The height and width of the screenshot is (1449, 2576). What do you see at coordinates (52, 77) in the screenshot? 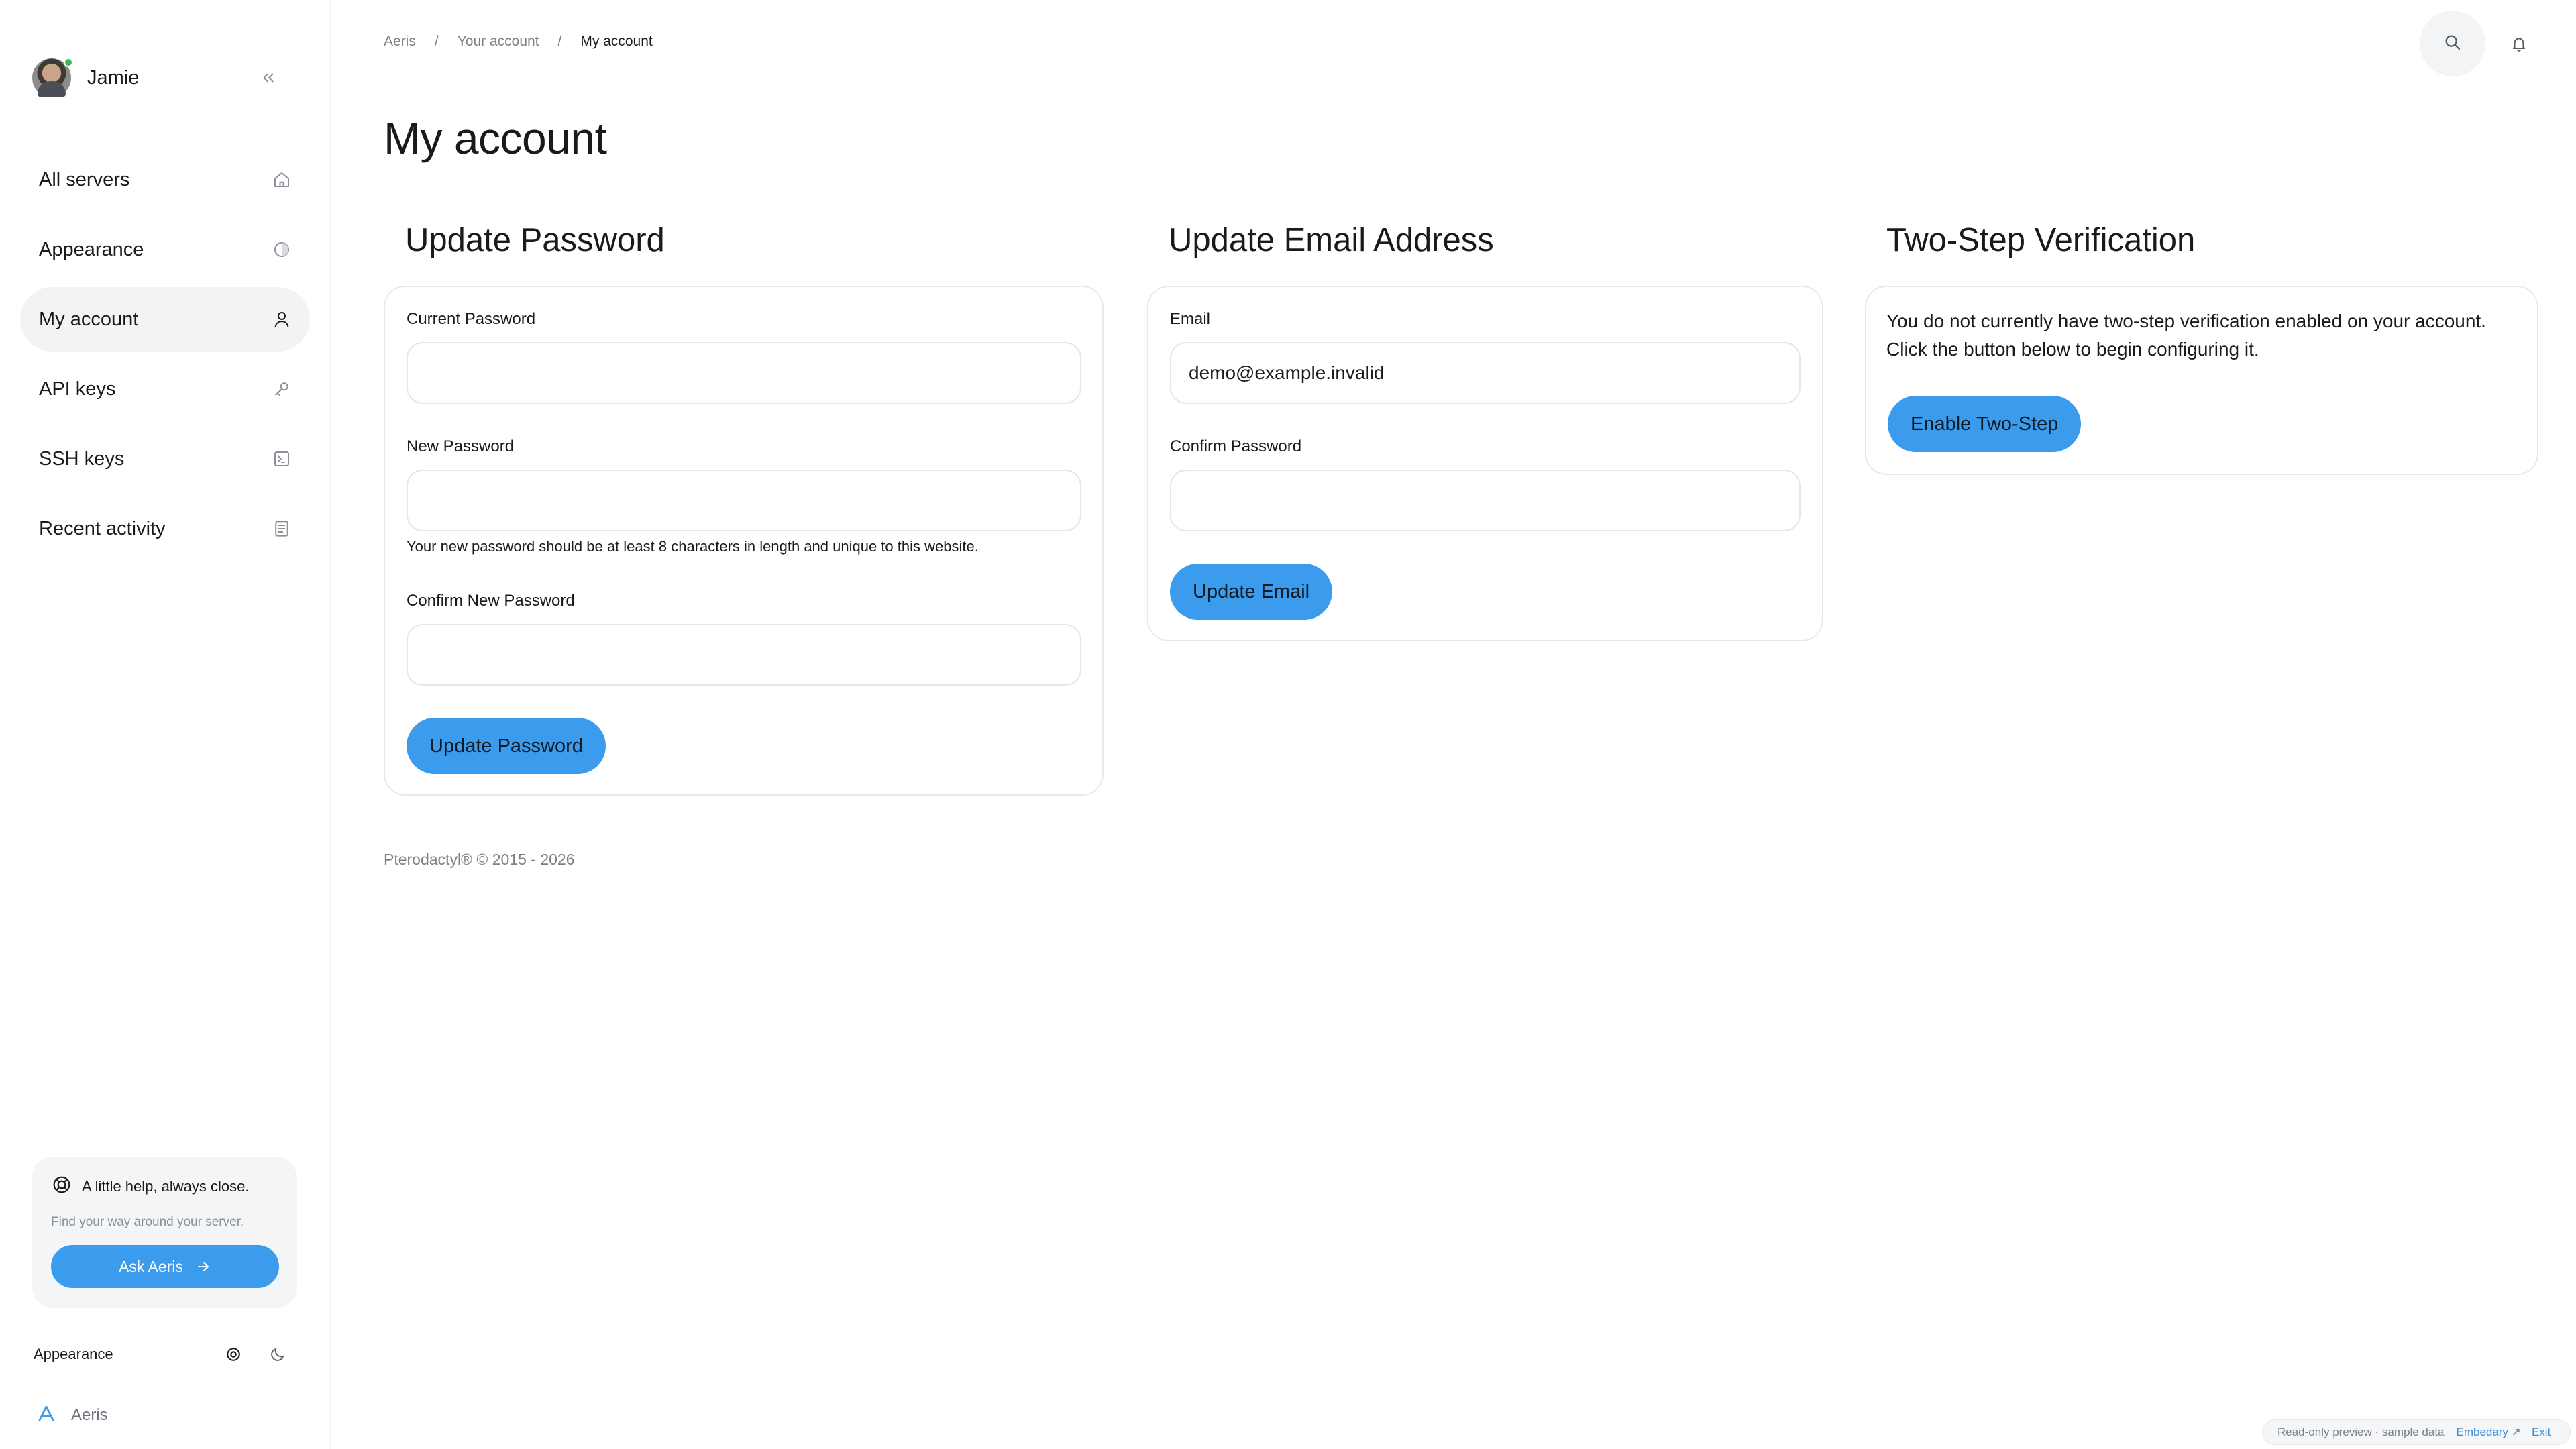
I see `avatar` at bounding box center [52, 77].